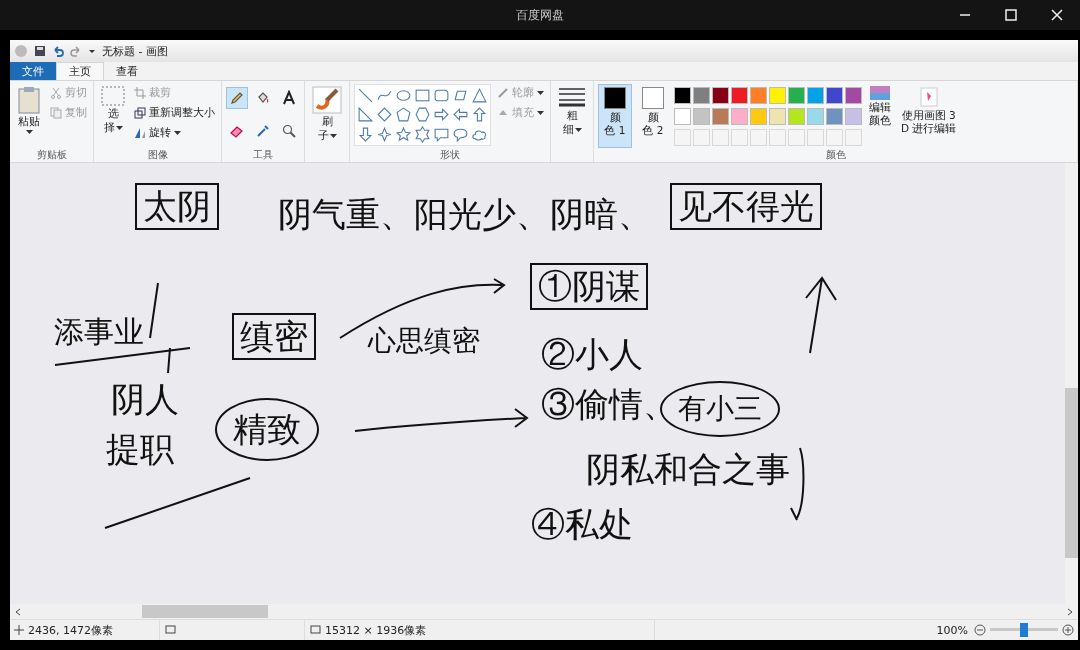 This screenshot has height=650, width=1080. Describe the element at coordinates (327, 116) in the screenshot. I see `brushes-button: 刷 子` at that location.